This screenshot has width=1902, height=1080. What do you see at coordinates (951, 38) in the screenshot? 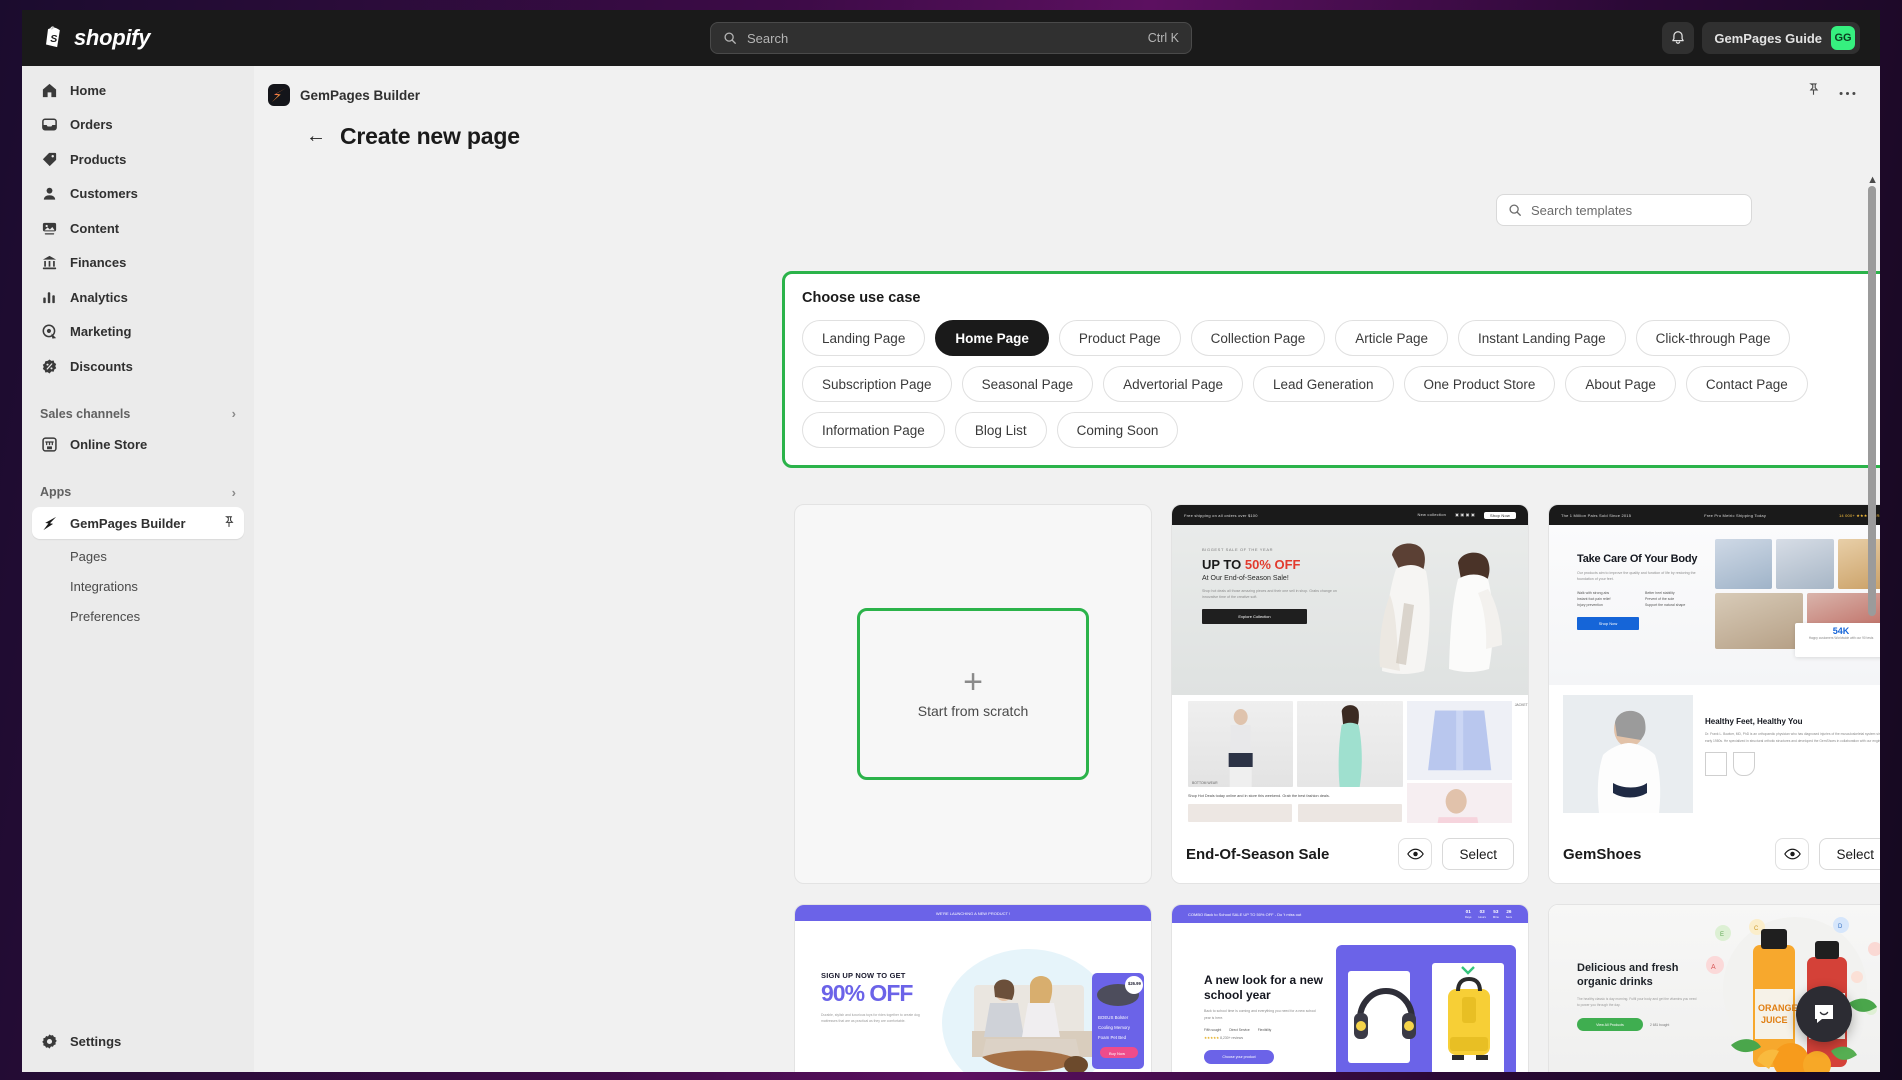
I see `global-search-input: Search Ctrl K` at bounding box center [951, 38].